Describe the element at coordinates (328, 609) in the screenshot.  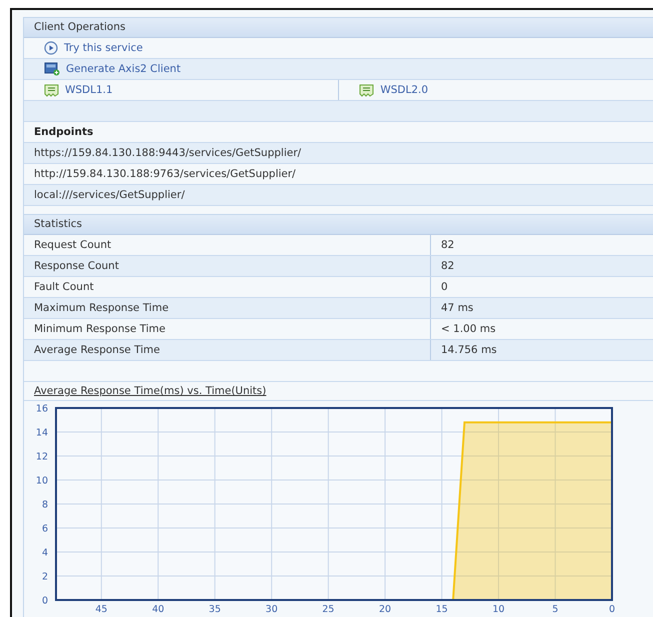
I see `x-tick-label: 25` at that location.